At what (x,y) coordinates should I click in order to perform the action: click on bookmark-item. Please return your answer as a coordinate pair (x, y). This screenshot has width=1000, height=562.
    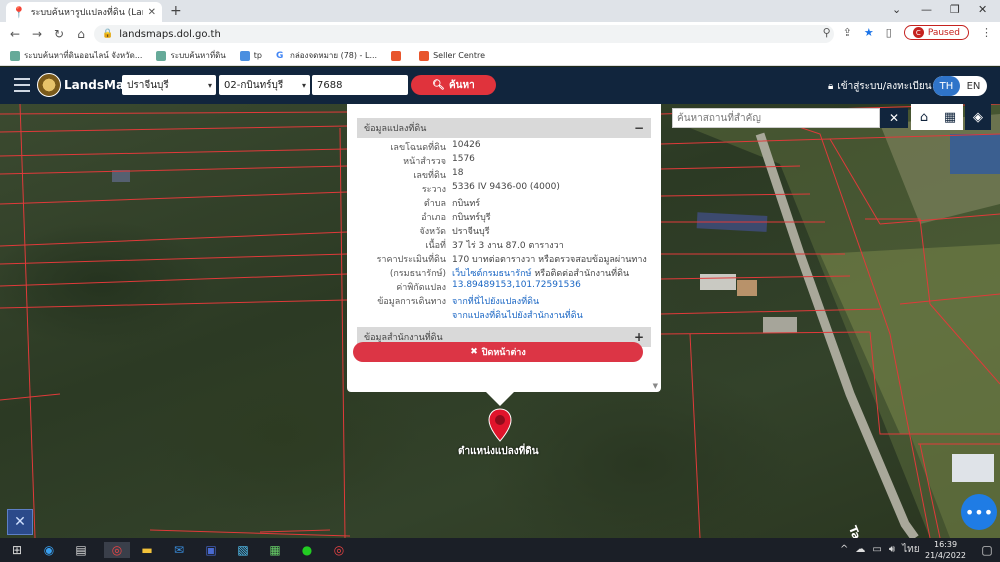
    Looking at the image, I should click on (398, 55).